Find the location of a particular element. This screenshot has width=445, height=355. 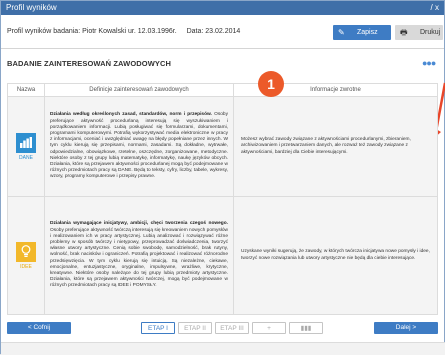

back-button: < Cofnij is located at coordinates (39, 328).